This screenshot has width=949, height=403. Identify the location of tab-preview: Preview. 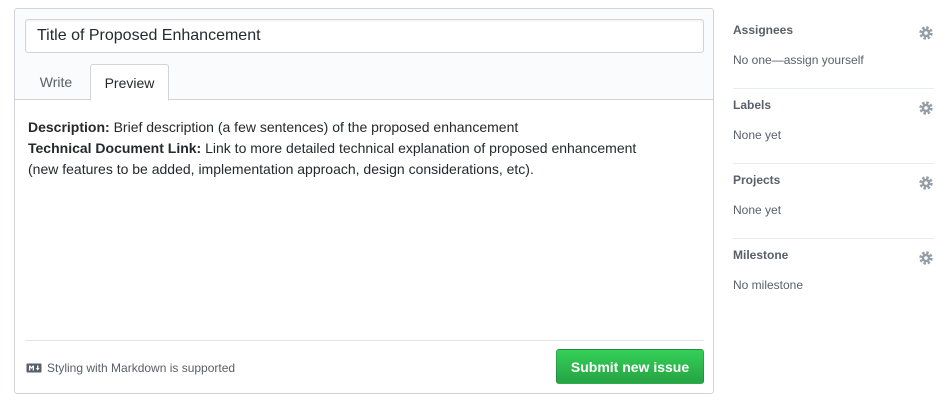
(129, 82).